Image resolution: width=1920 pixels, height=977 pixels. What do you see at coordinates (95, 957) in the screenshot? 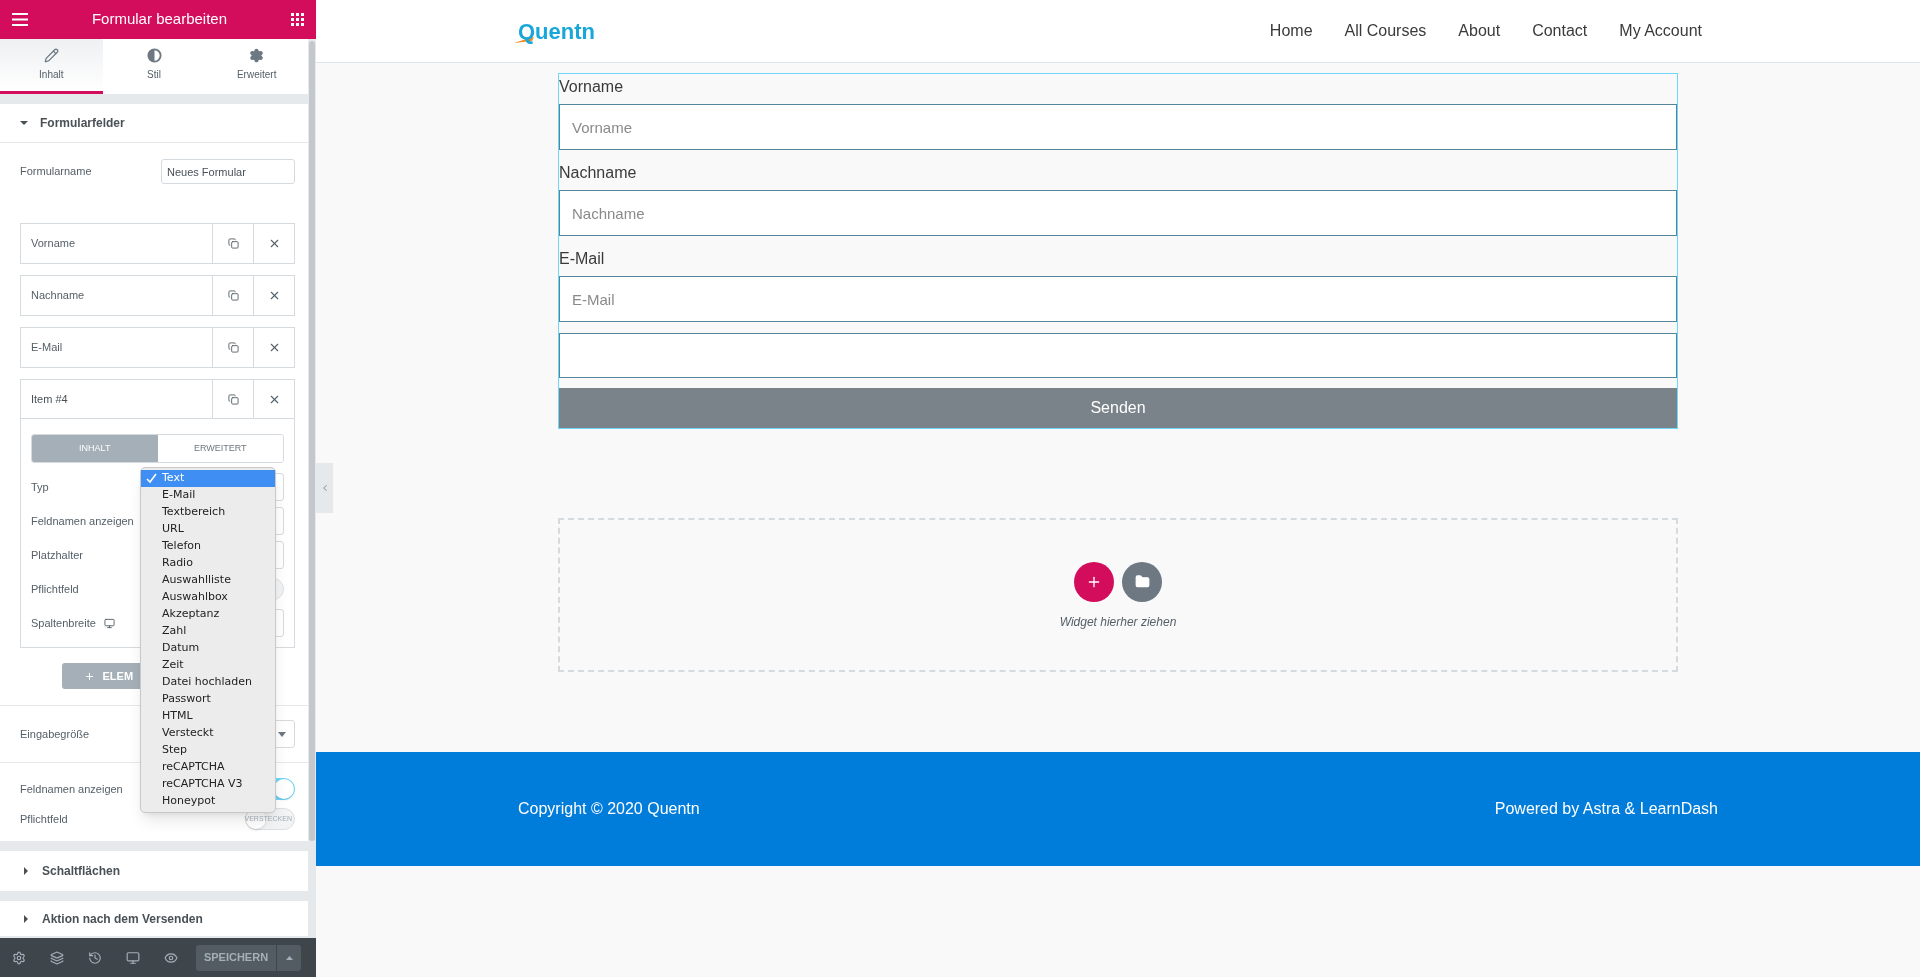
I see `history-icon` at bounding box center [95, 957].